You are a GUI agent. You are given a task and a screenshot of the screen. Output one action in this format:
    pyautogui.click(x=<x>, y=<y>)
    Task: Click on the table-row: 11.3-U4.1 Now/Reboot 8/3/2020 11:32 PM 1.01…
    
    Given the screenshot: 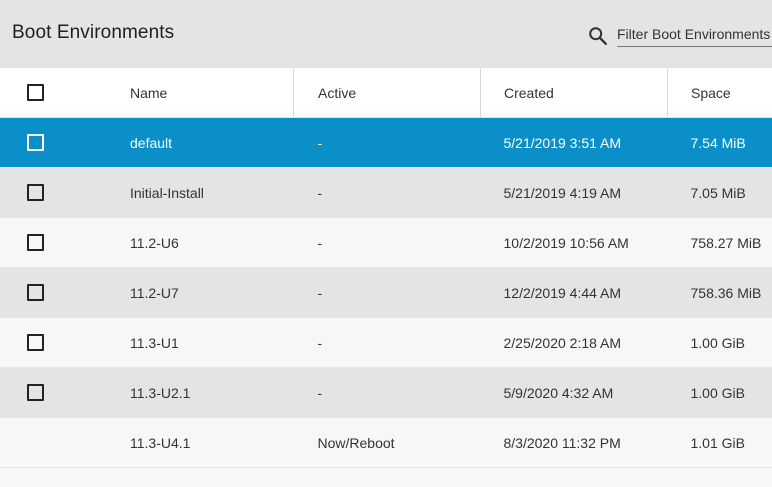 What is the action you would take?
    pyautogui.click(x=386, y=442)
    